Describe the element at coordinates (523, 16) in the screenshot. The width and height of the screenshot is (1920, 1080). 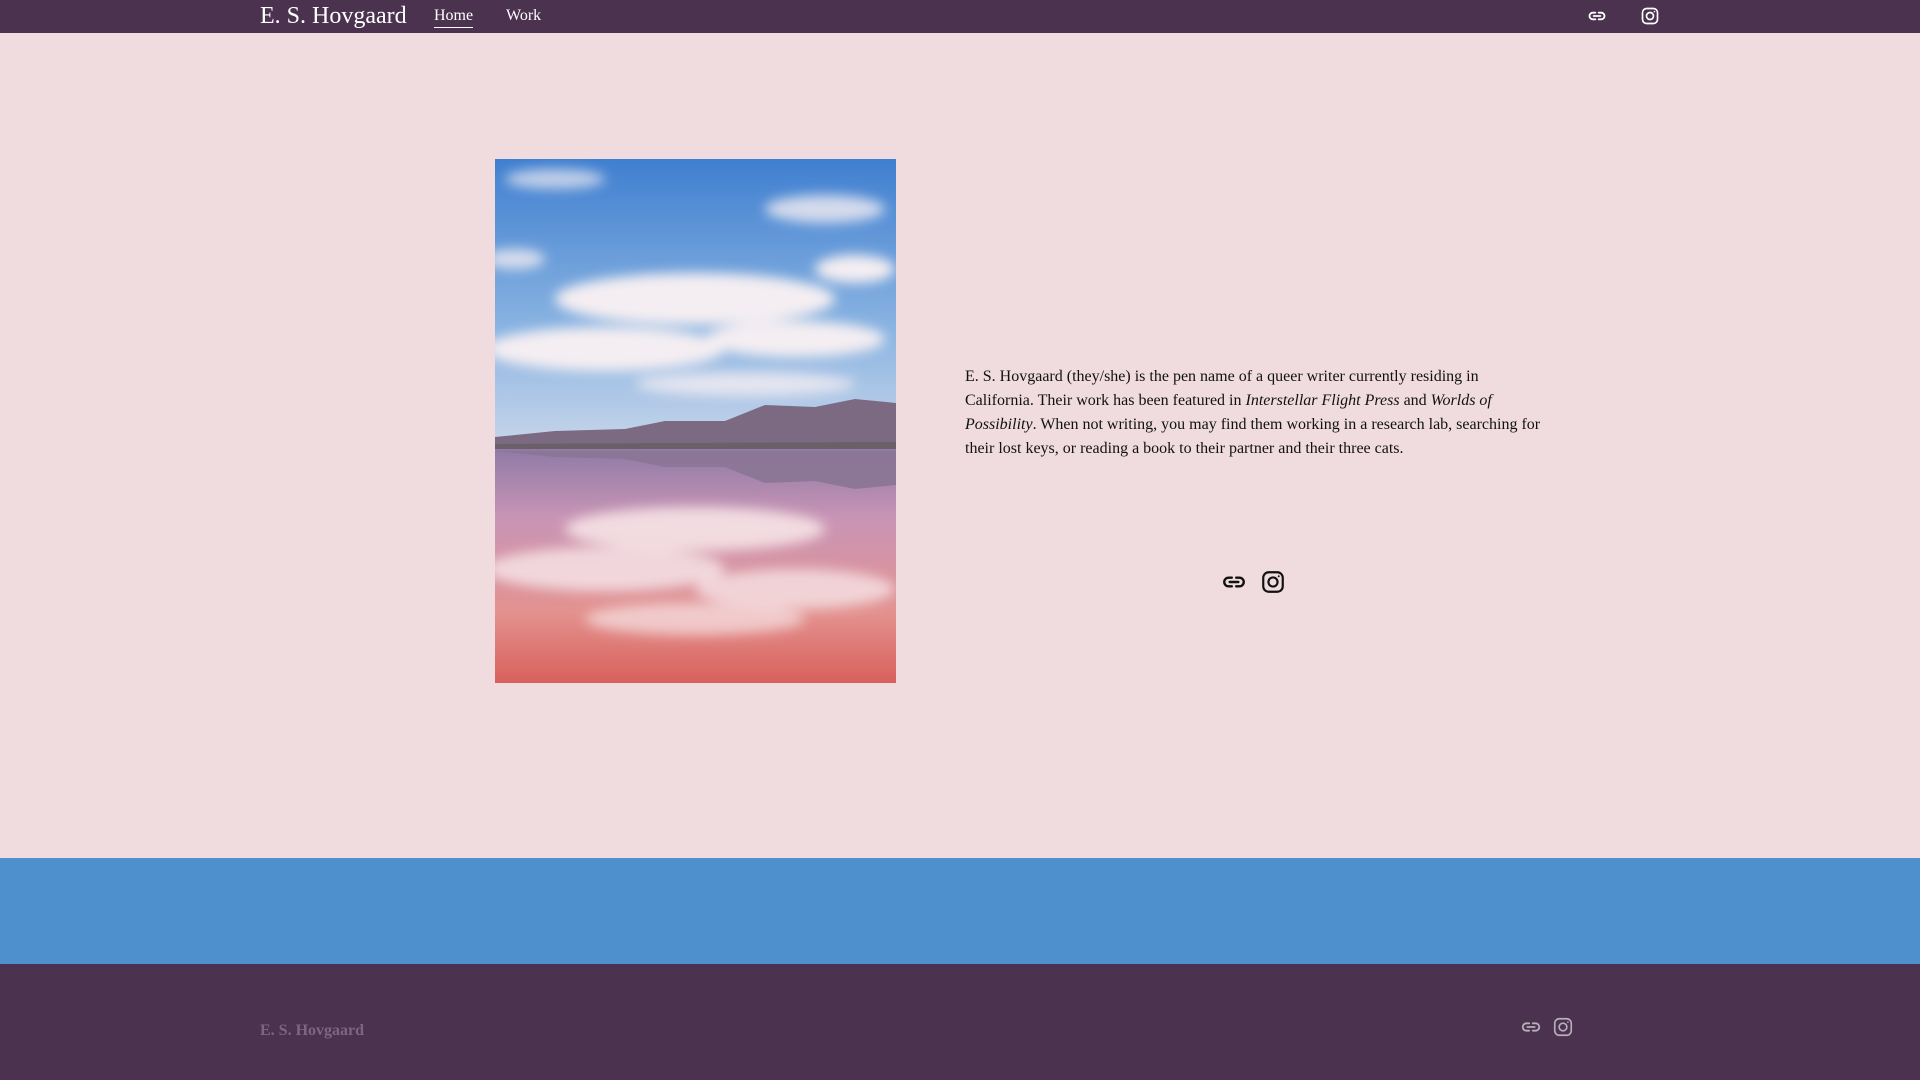
I see `nav-work-link: Work` at that location.